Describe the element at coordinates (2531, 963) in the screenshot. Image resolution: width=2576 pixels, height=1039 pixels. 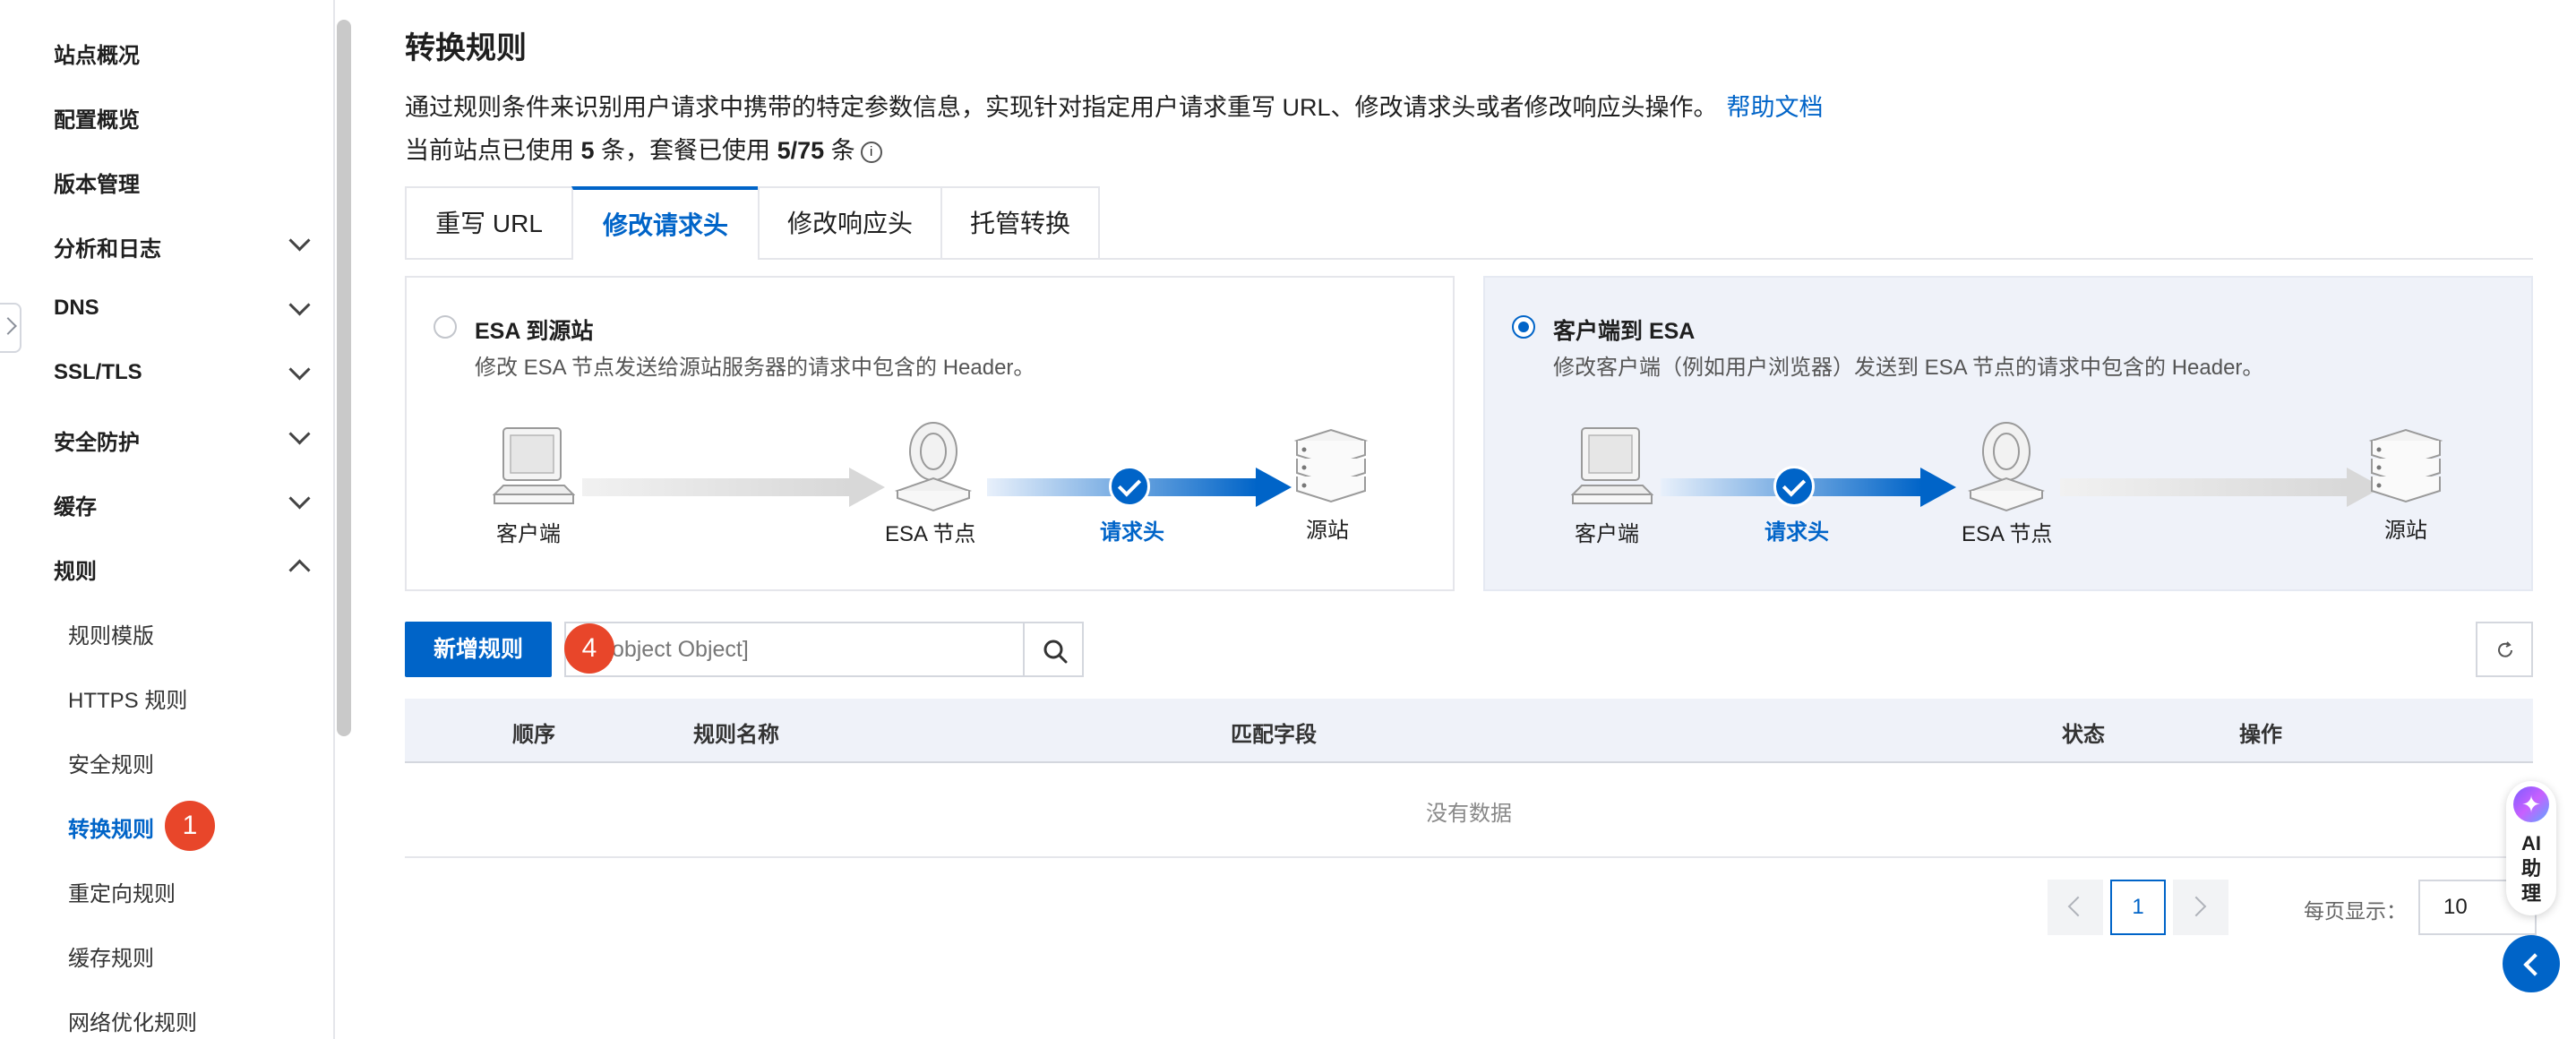
I see `collapse-panel-button` at that location.